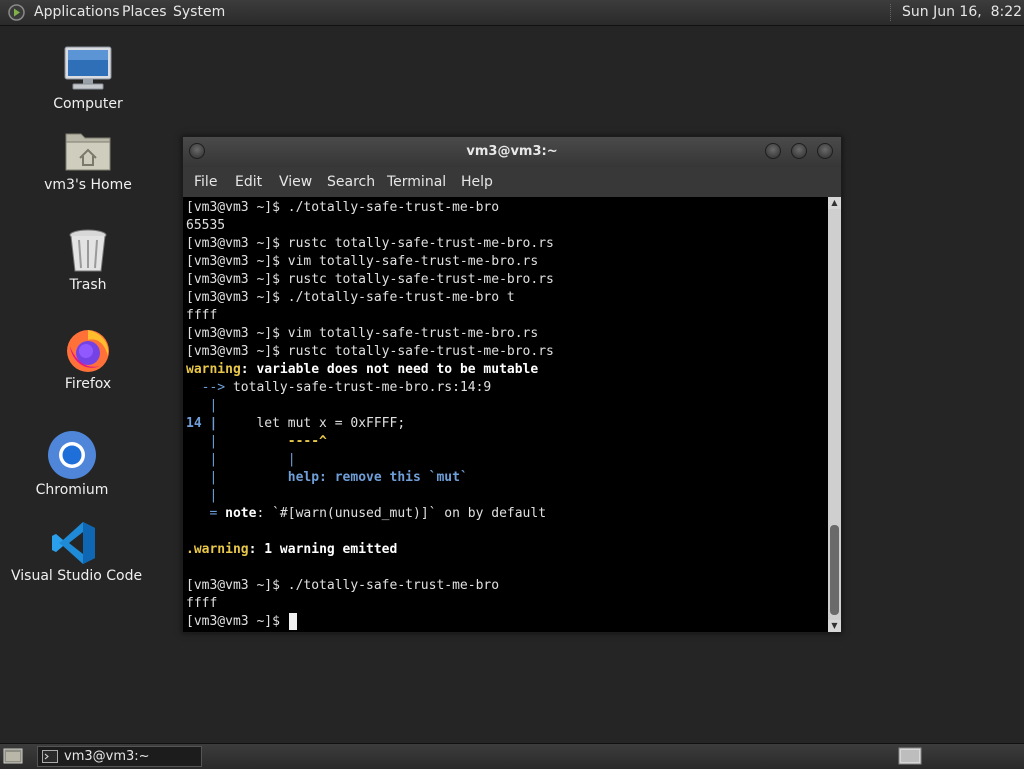  Describe the element at coordinates (77, 12) in the screenshot. I see `applications-menu: Applications` at that location.